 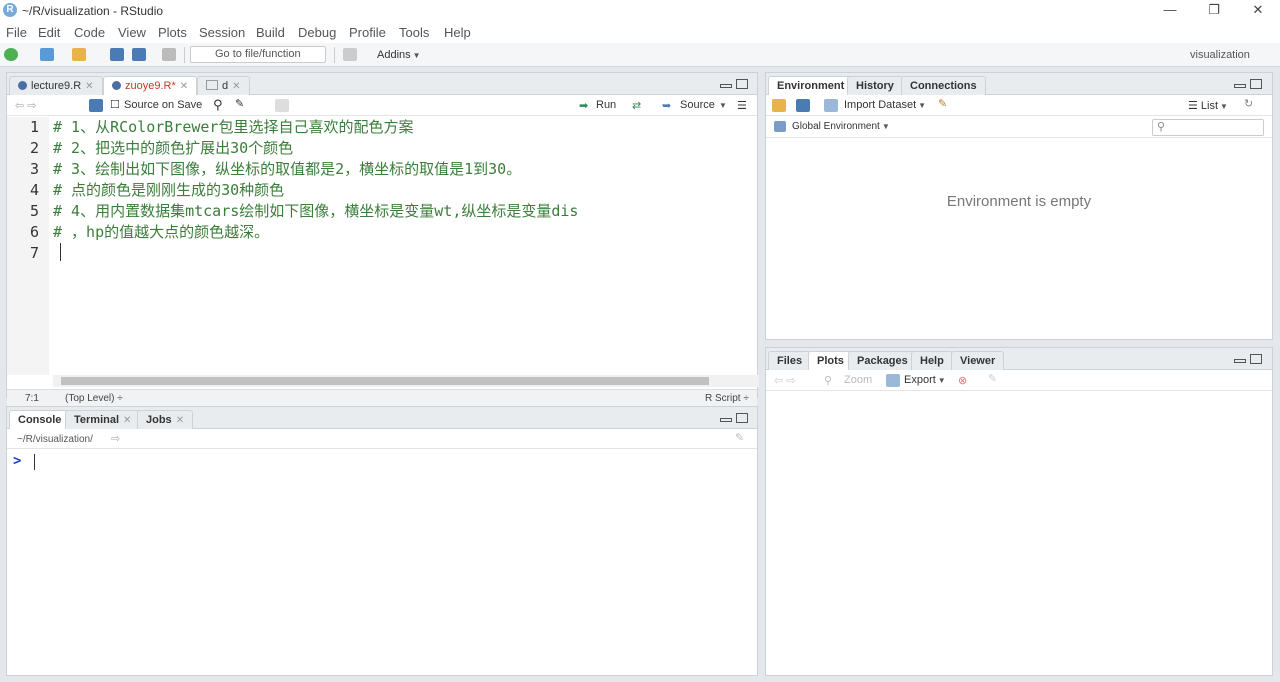 I want to click on code-line, so click(x=406, y=253).